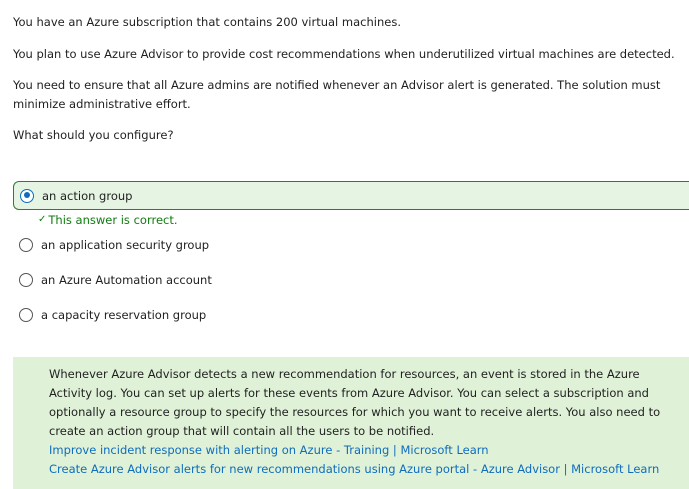 This screenshot has width=689, height=489. Describe the element at coordinates (125, 245) in the screenshot. I see `option-label: an application security group` at that location.